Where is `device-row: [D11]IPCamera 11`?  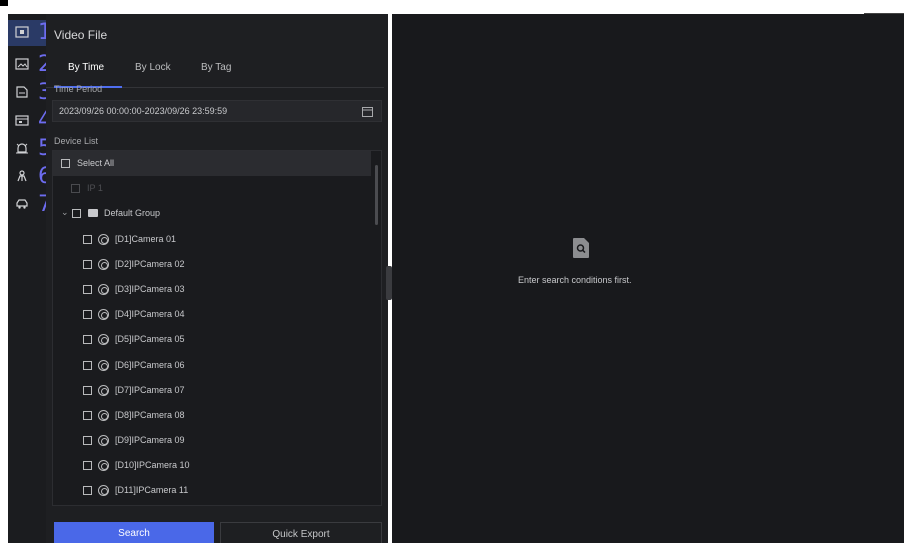
device-row: [D11]IPCamera 11 is located at coordinates (212, 490).